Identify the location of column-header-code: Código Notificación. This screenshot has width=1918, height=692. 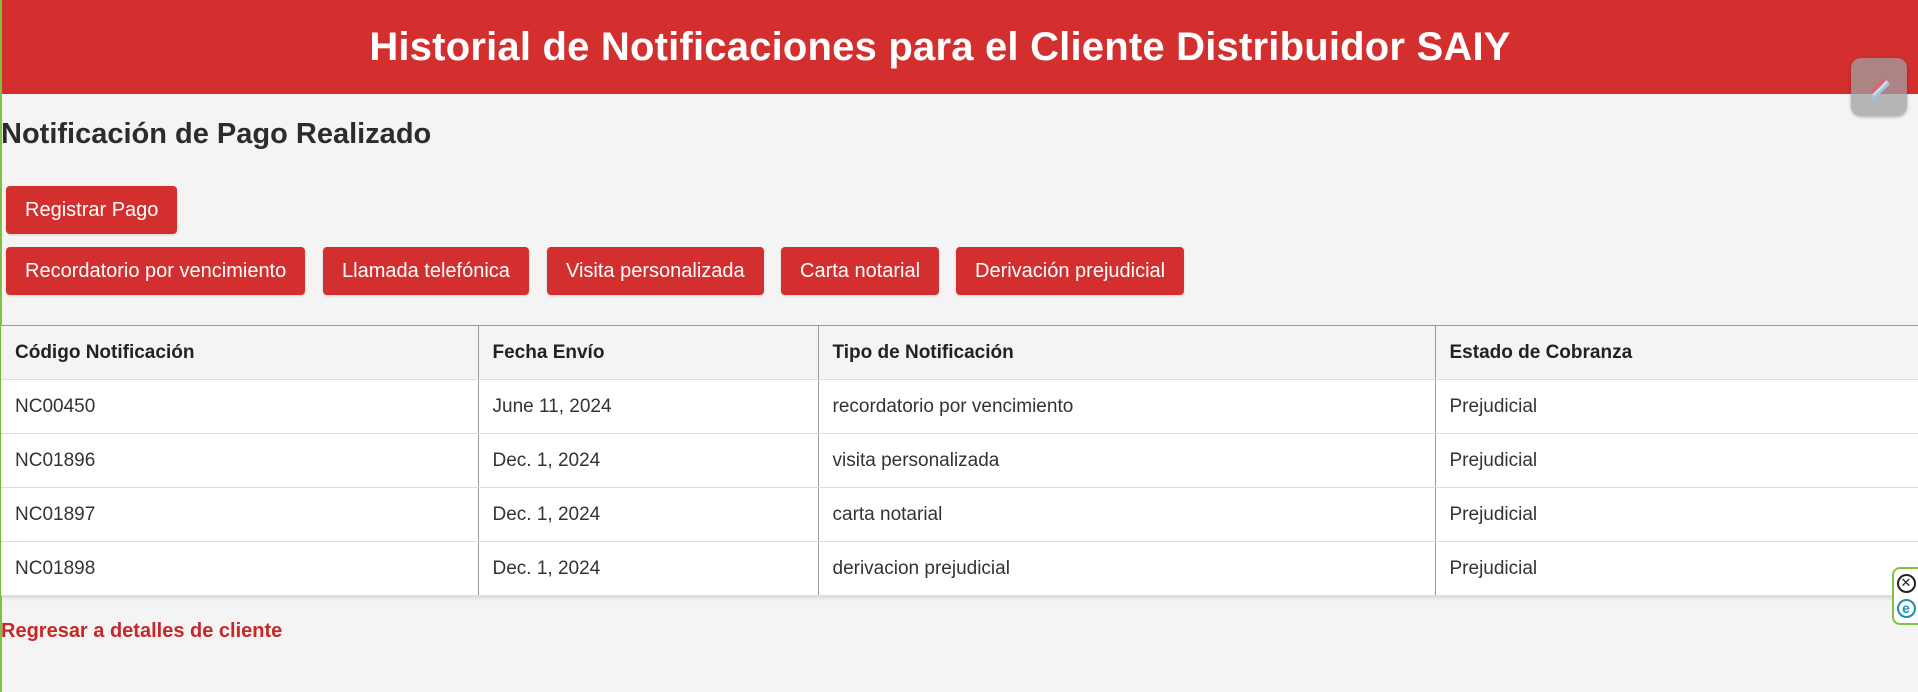
(239, 352).